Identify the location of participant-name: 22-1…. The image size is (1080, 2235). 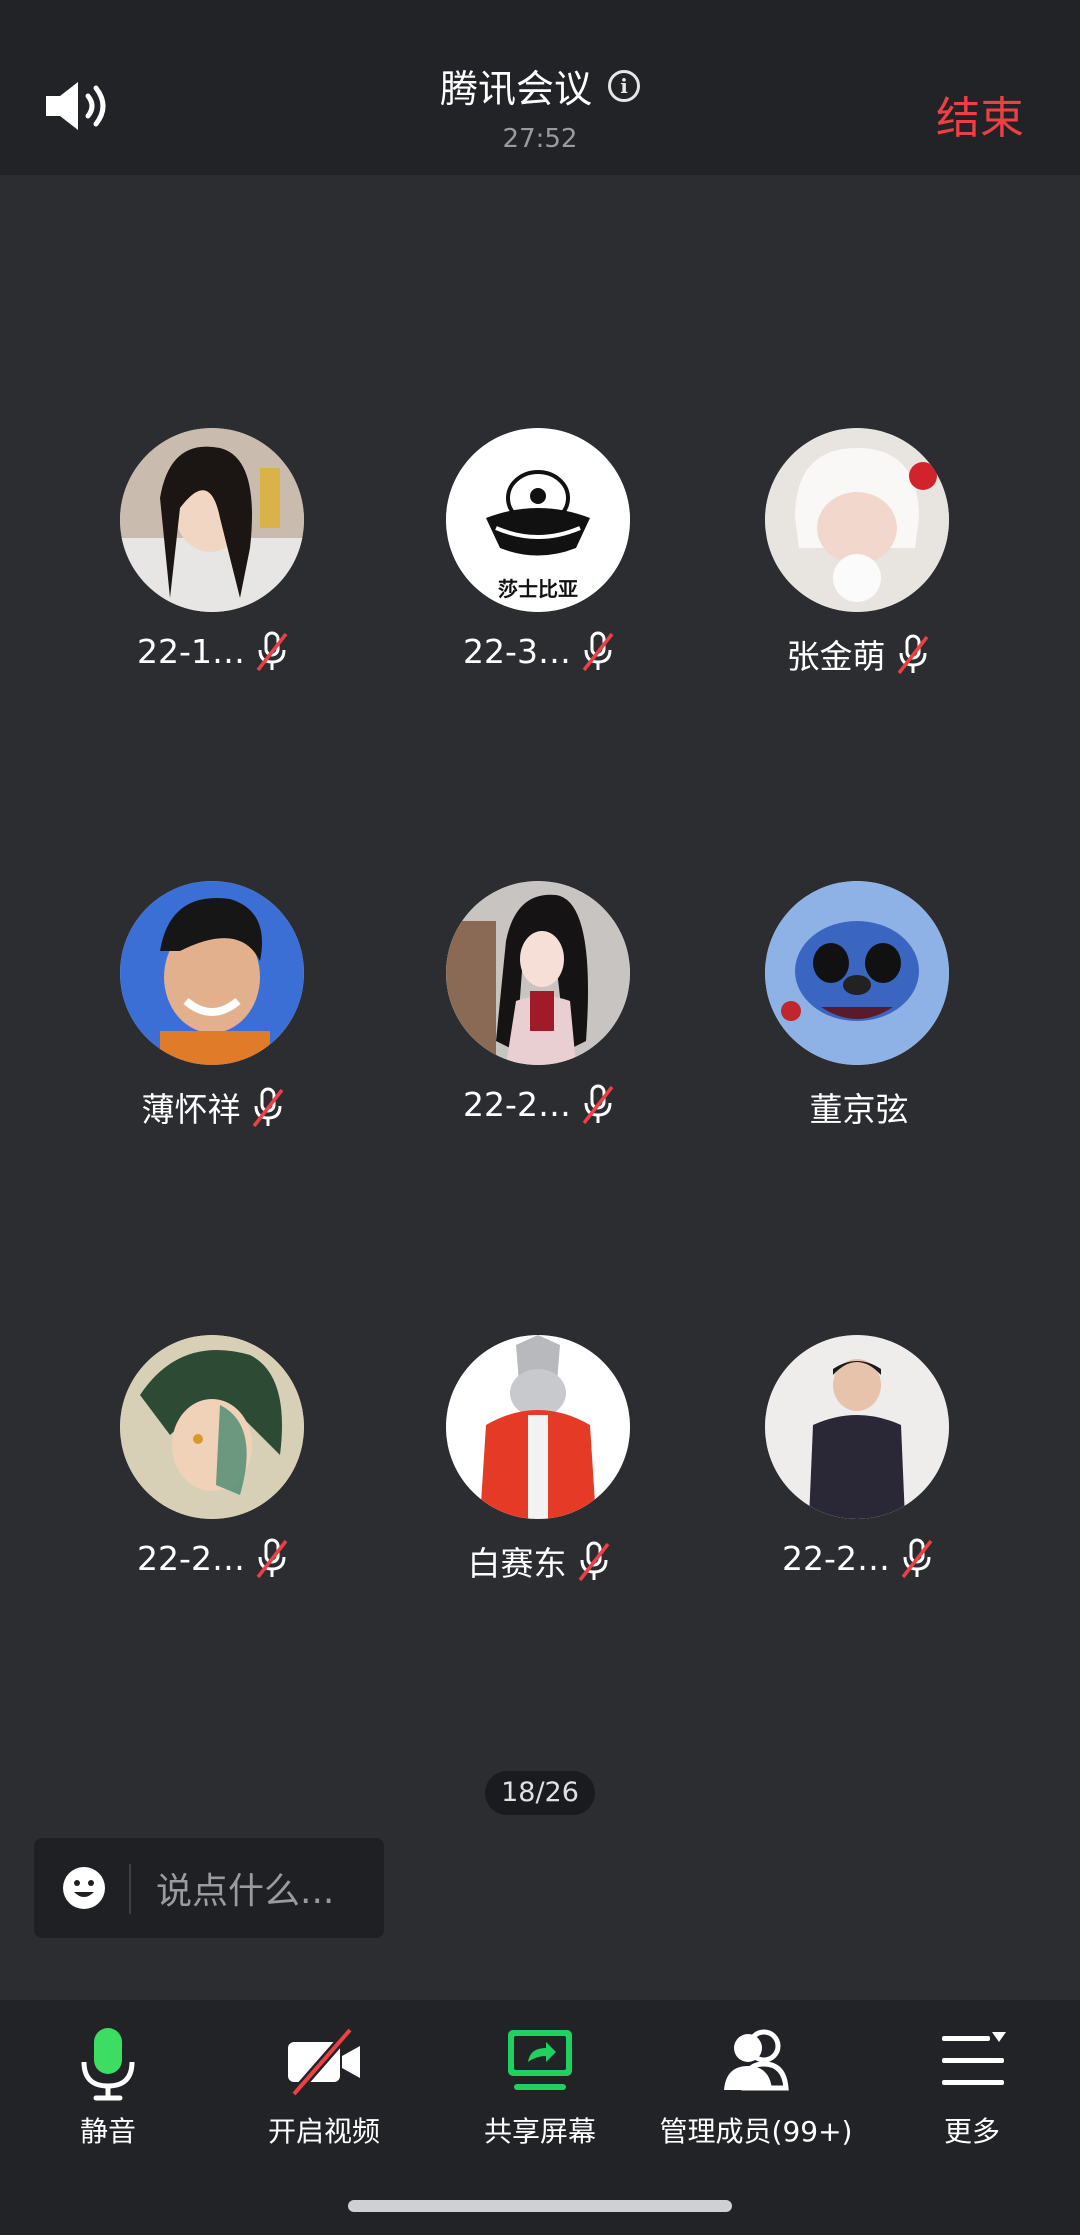
(191, 651).